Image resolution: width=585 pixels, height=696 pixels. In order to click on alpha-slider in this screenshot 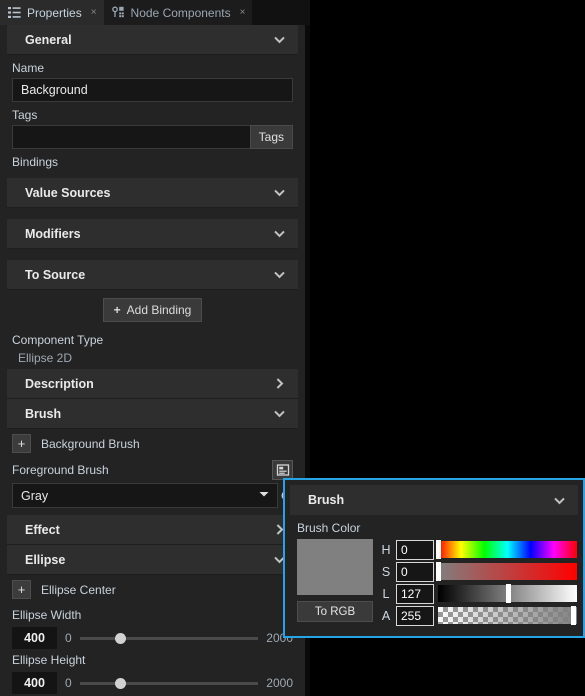, I will do `click(507, 615)`.